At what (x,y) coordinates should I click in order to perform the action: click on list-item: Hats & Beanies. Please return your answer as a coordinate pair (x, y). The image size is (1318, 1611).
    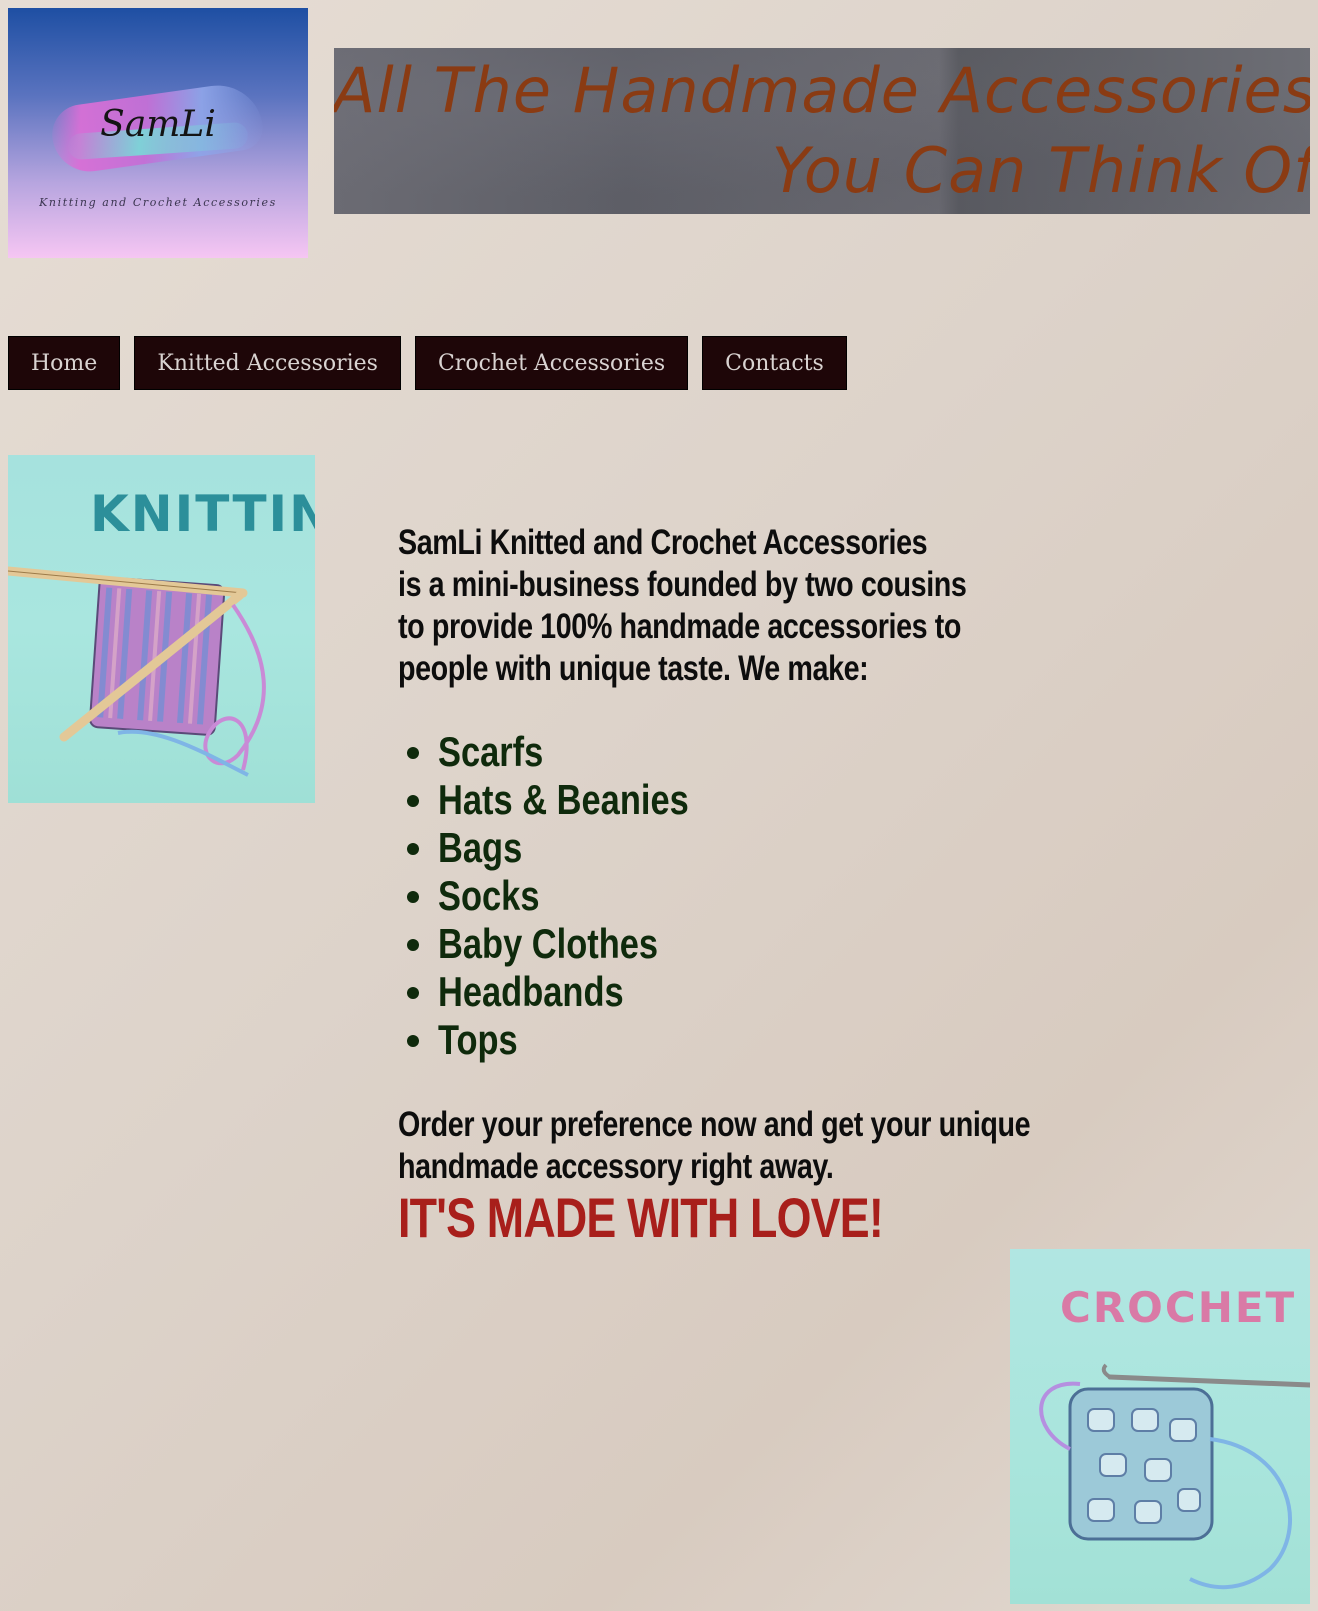
    Looking at the image, I should click on (571, 800).